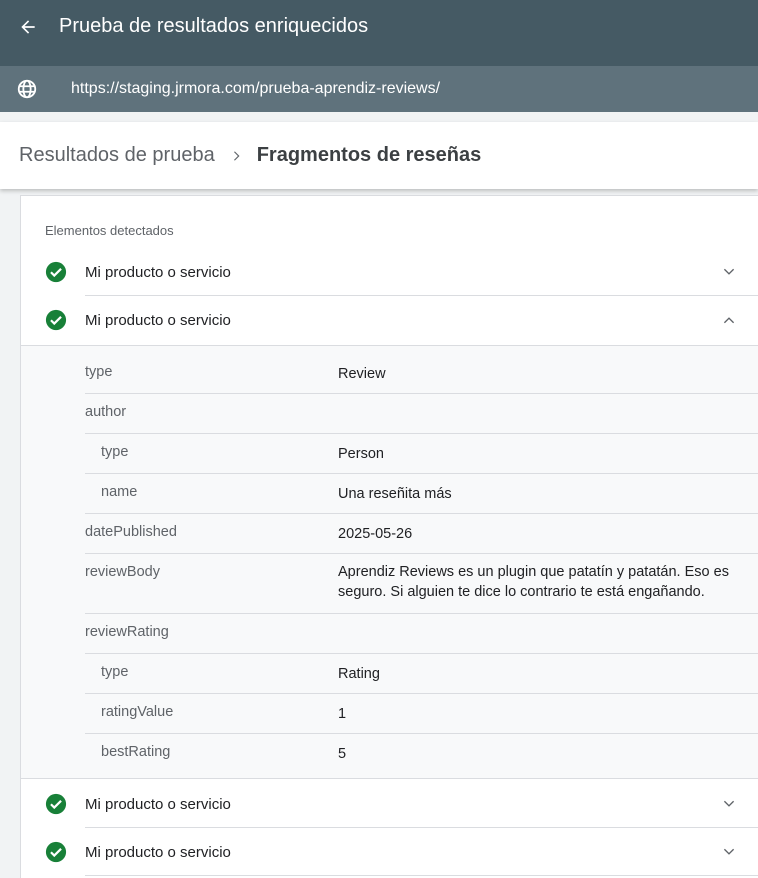 The image size is (758, 878). I want to click on chevron-up-icon, so click(729, 320).